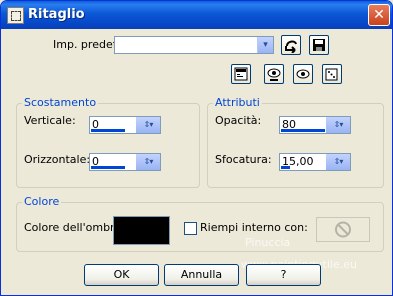 The image size is (393, 296). What do you see at coordinates (285, 167) in the screenshot?
I see `blur-level-bar` at bounding box center [285, 167].